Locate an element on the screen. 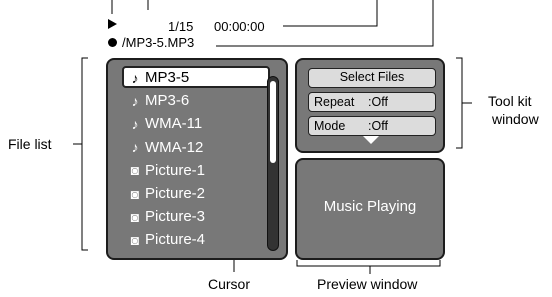 The width and height of the screenshot is (552, 297). preview-window-label: Preview window is located at coordinates (367, 284).